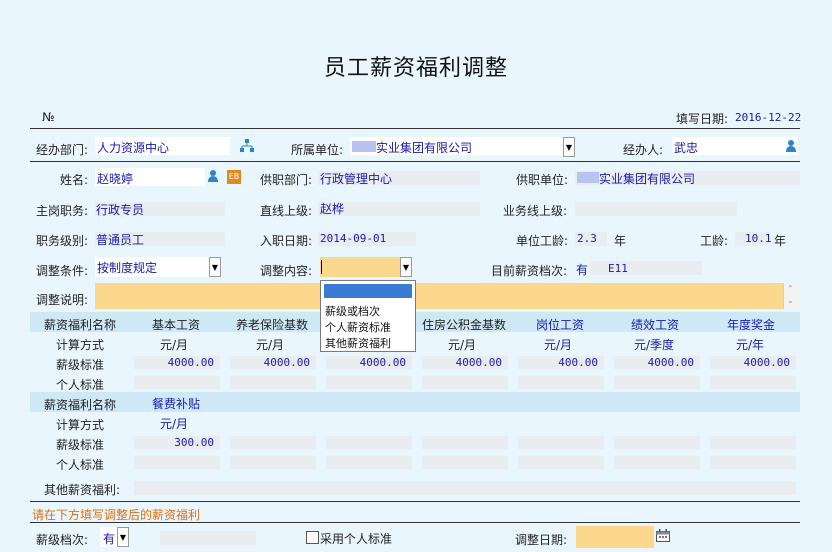 The image size is (832, 552). I want to click on other-benefits-label: 其他薪资福利:, so click(82, 490).